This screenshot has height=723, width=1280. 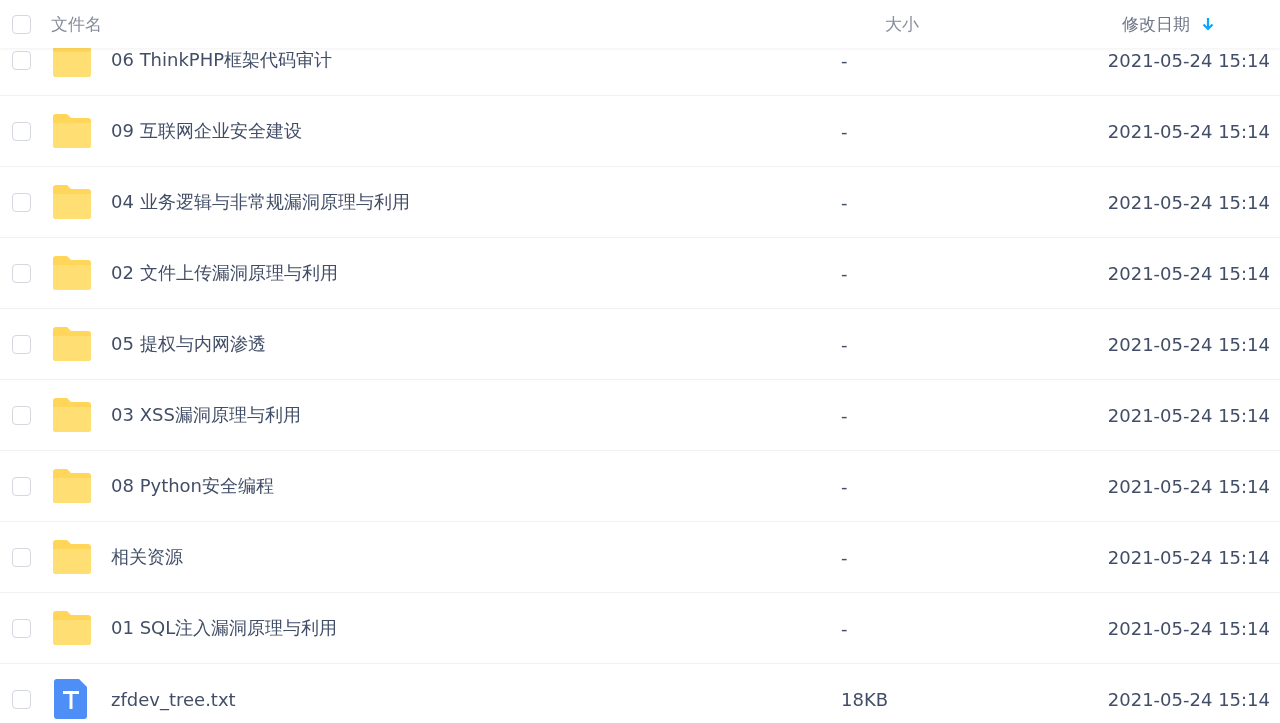 I want to click on file-name: 08 Python安全编程, so click(x=476, y=486).